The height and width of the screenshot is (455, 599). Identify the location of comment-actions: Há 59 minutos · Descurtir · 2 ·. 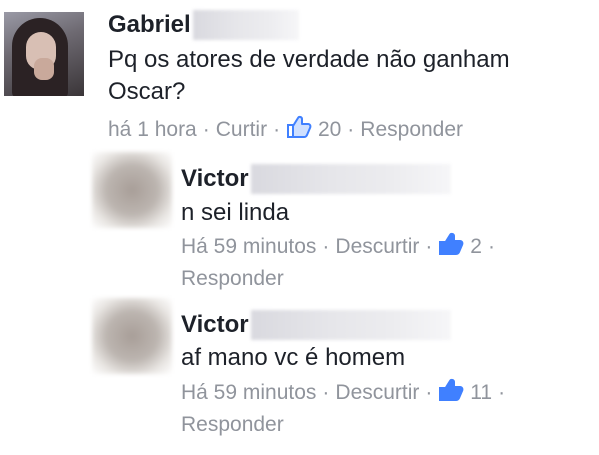
(341, 248).